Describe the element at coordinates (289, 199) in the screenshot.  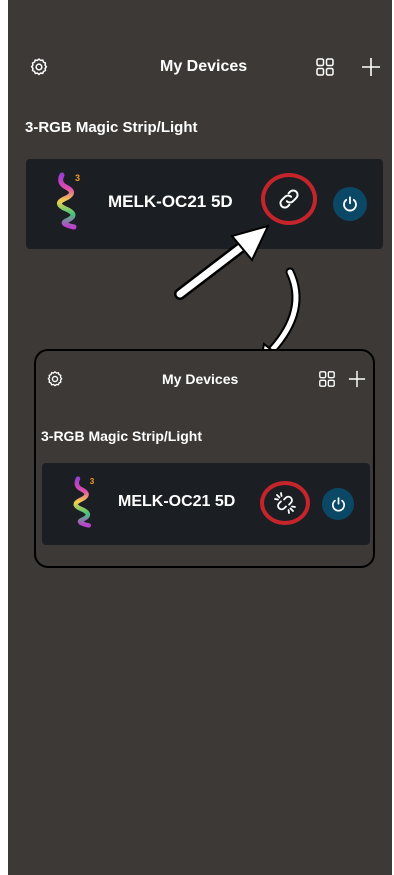
I see `link-icon` at that location.